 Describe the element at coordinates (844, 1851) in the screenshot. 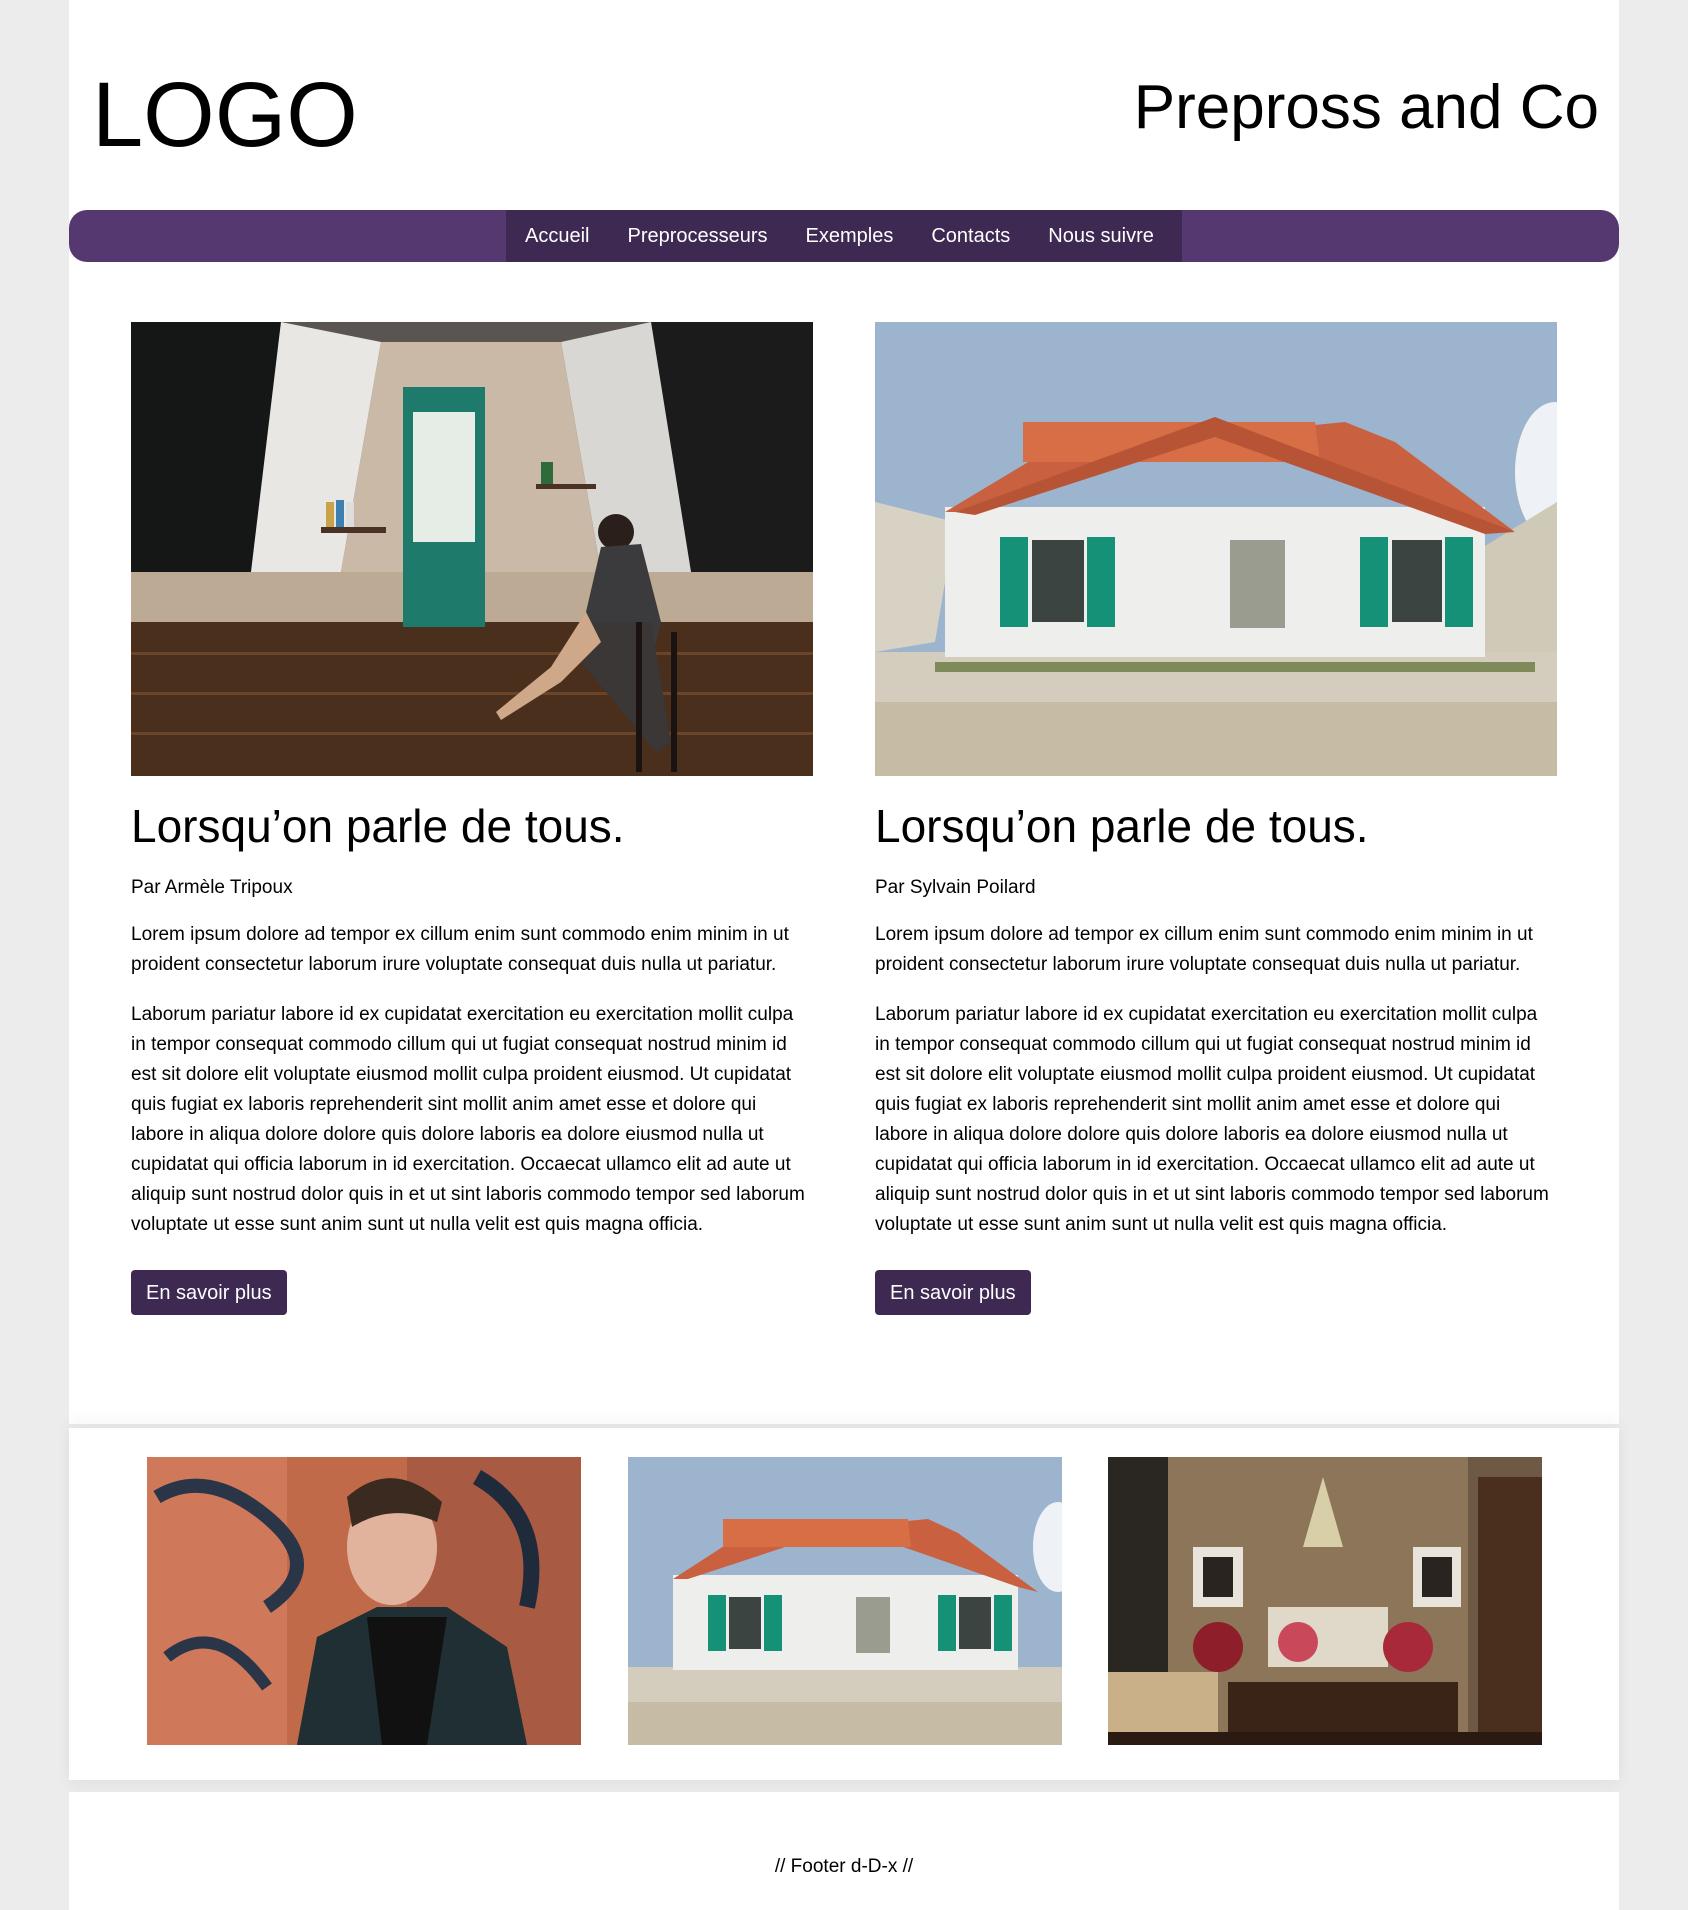

I see `footer: // Footer d-D-x //` at that location.